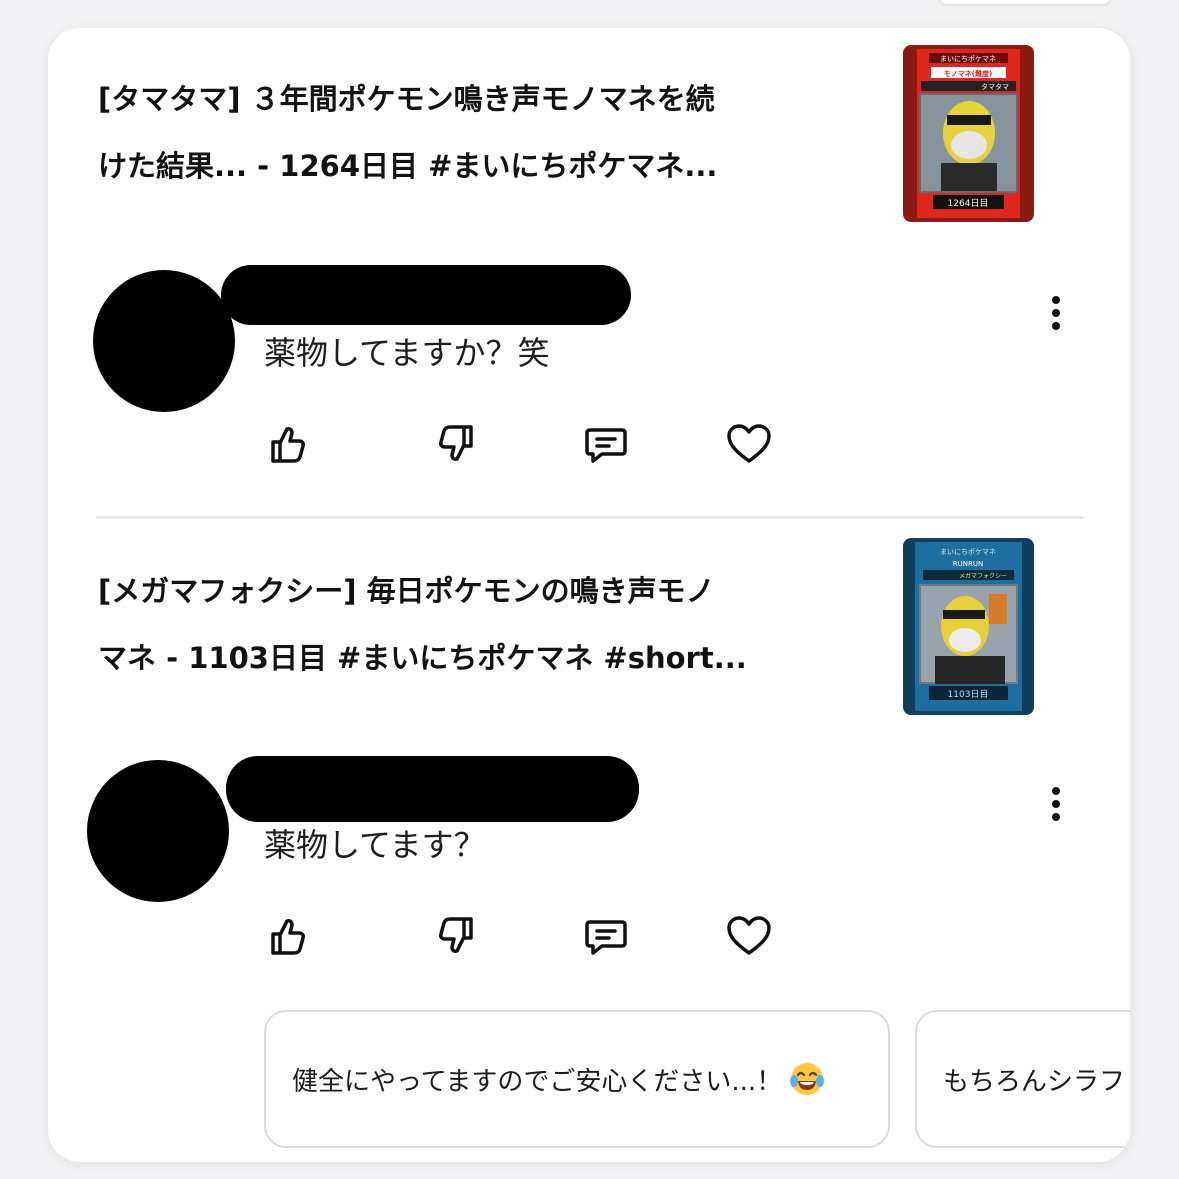  What do you see at coordinates (589, 517) in the screenshot?
I see `divider` at bounding box center [589, 517].